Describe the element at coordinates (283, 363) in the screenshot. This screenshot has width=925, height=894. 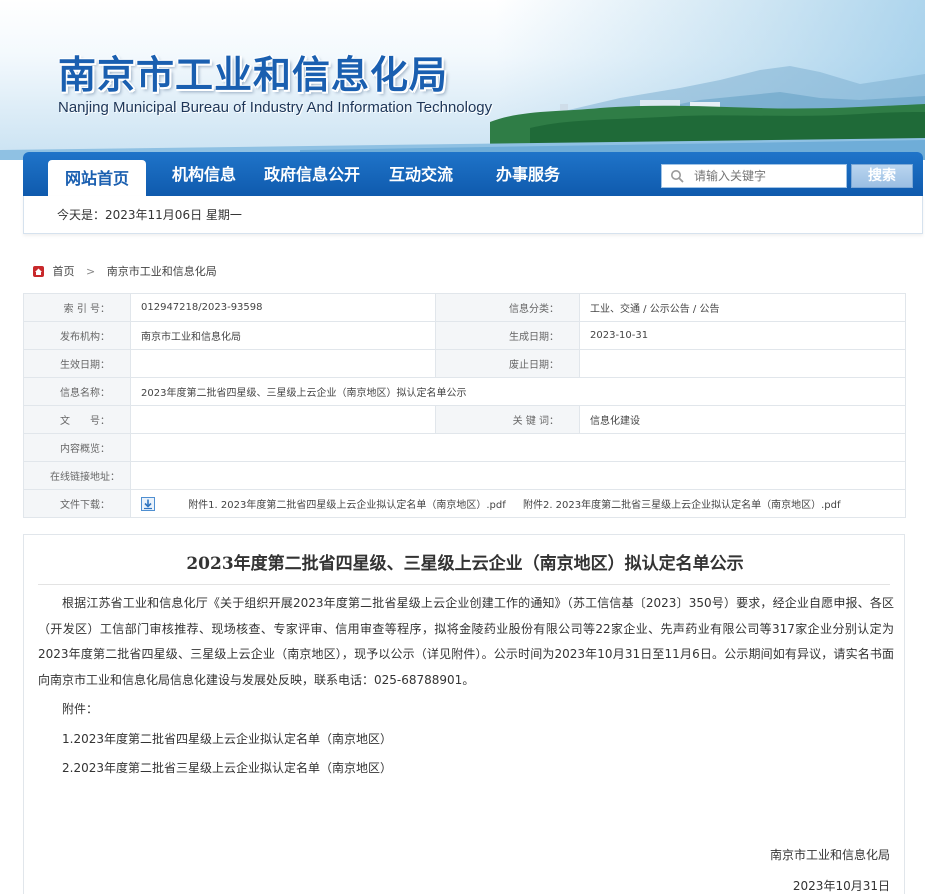
I see `effective-date-value` at that location.